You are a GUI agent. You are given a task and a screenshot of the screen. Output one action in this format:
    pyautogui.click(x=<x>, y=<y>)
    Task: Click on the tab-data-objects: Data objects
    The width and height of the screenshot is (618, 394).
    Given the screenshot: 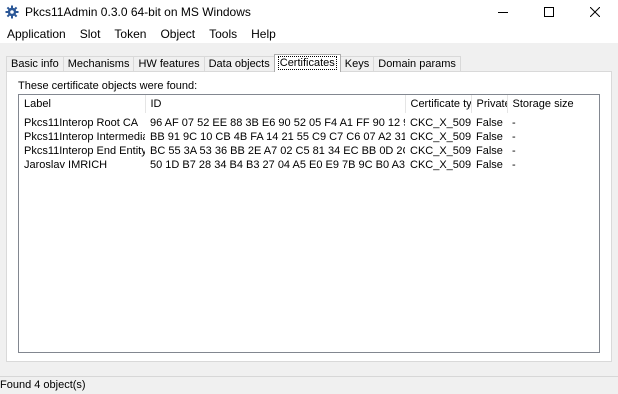 What is the action you would take?
    pyautogui.click(x=239, y=64)
    